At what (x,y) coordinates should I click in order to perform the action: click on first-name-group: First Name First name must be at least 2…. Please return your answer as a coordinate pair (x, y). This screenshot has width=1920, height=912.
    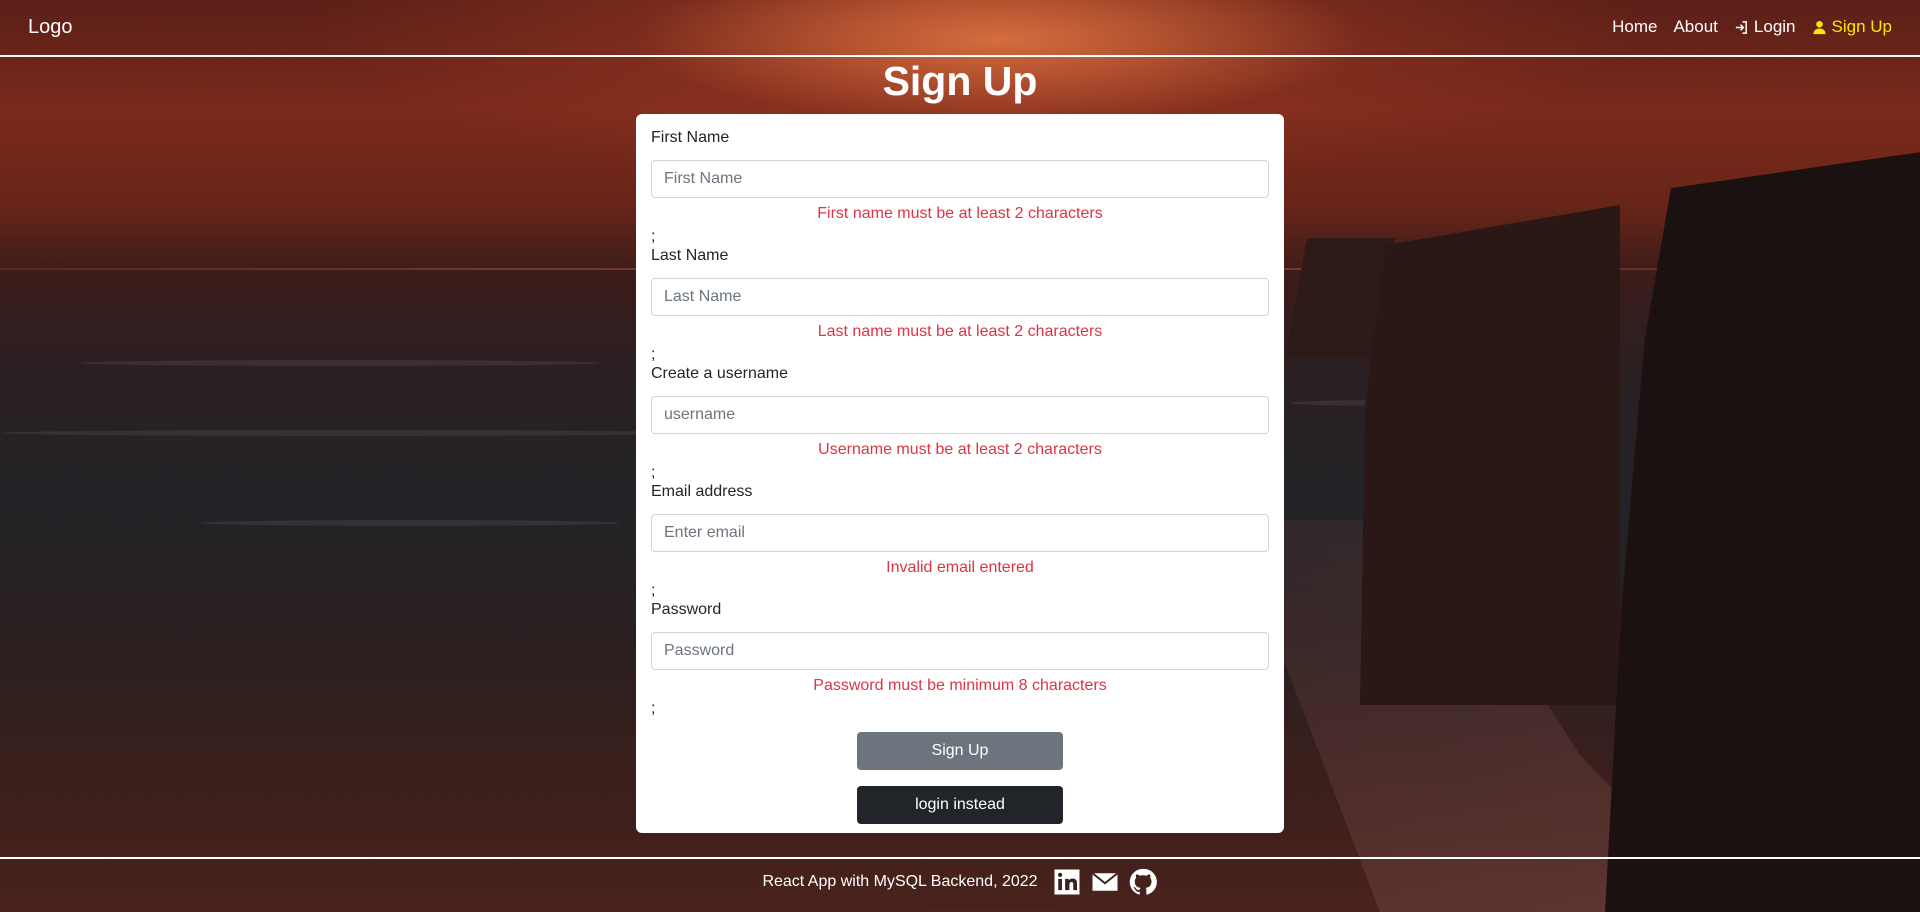
    Looking at the image, I should click on (960, 187).